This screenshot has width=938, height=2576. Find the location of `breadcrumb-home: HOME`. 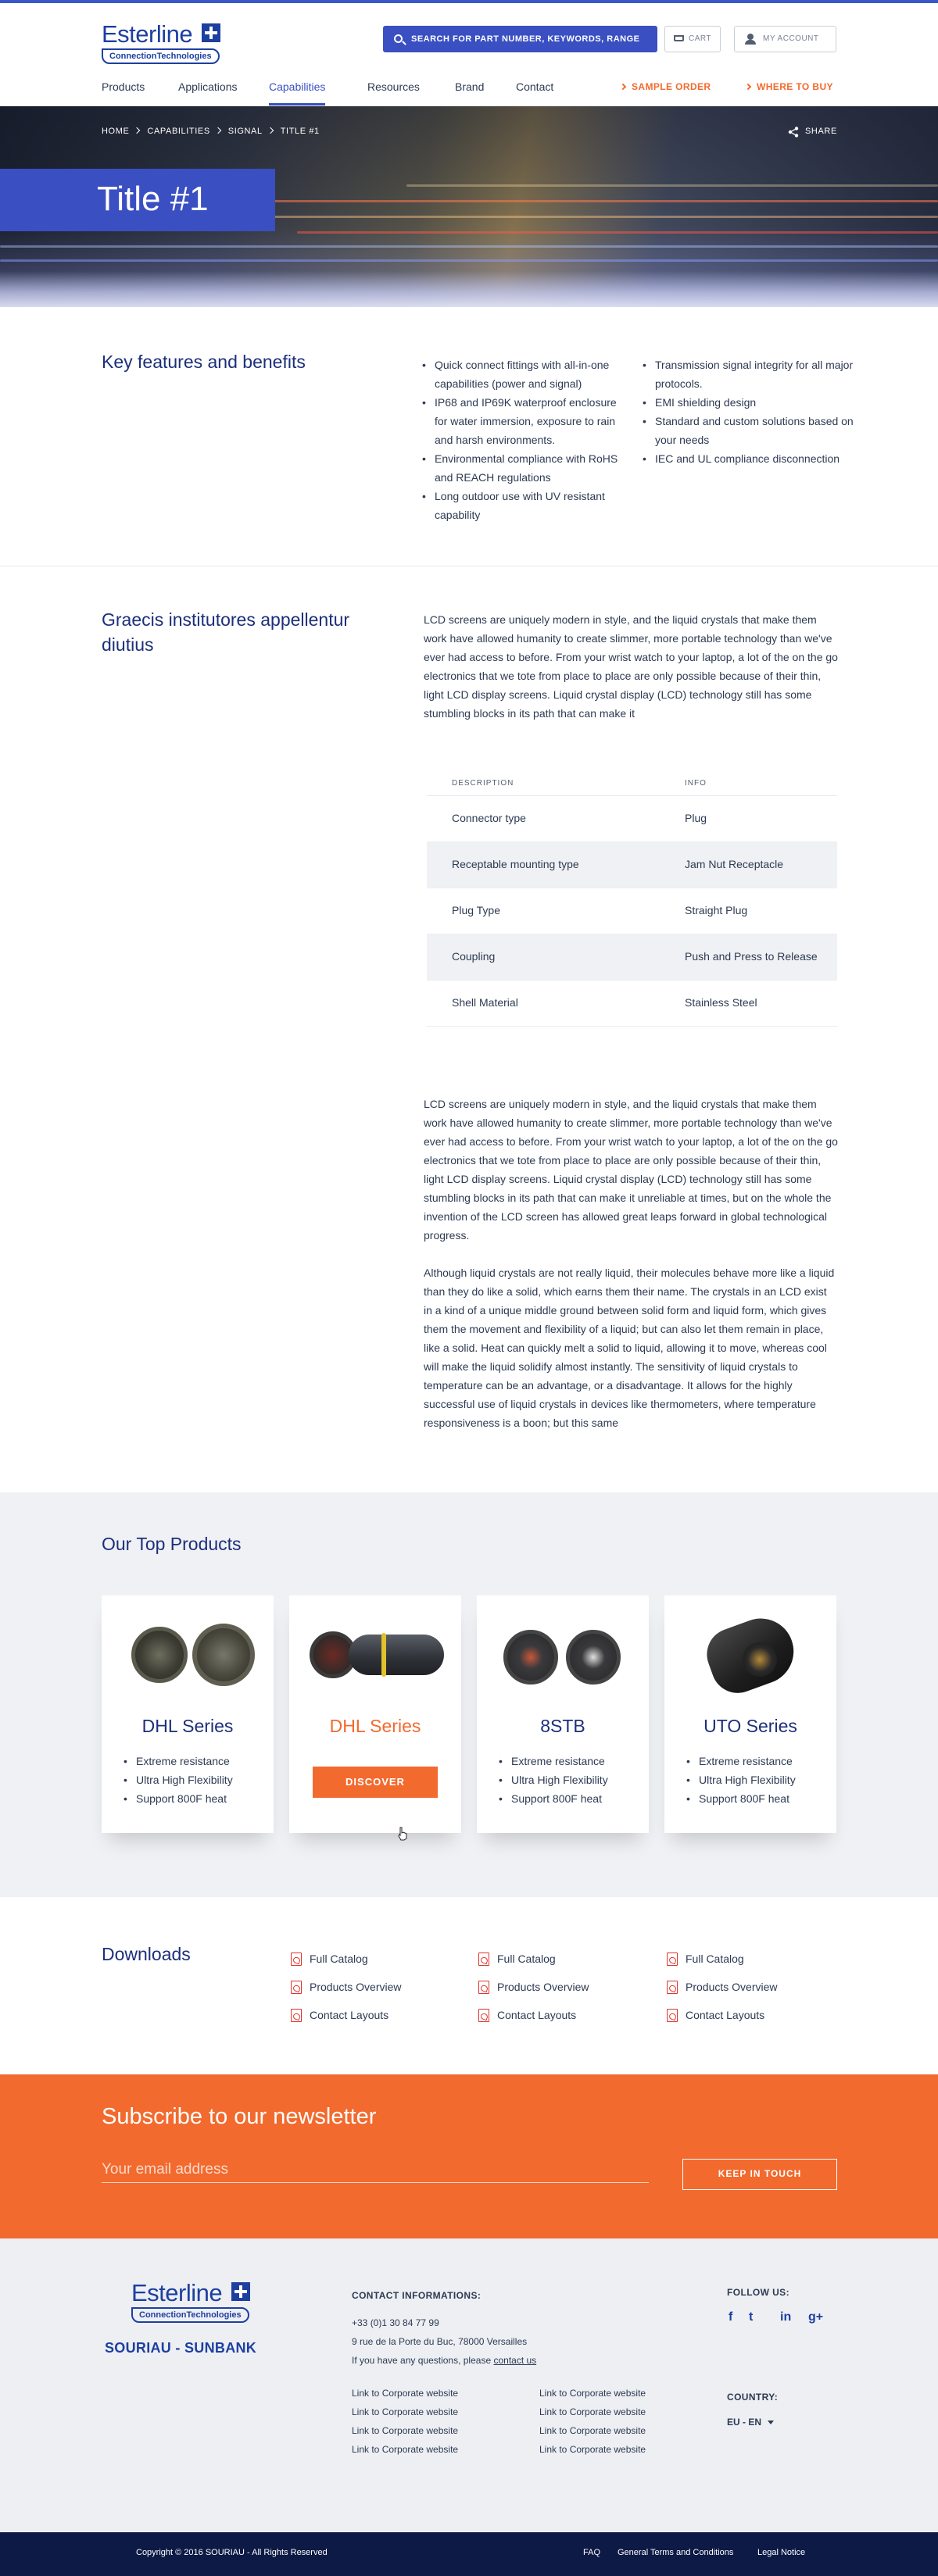

breadcrumb-home: HOME is located at coordinates (115, 132).